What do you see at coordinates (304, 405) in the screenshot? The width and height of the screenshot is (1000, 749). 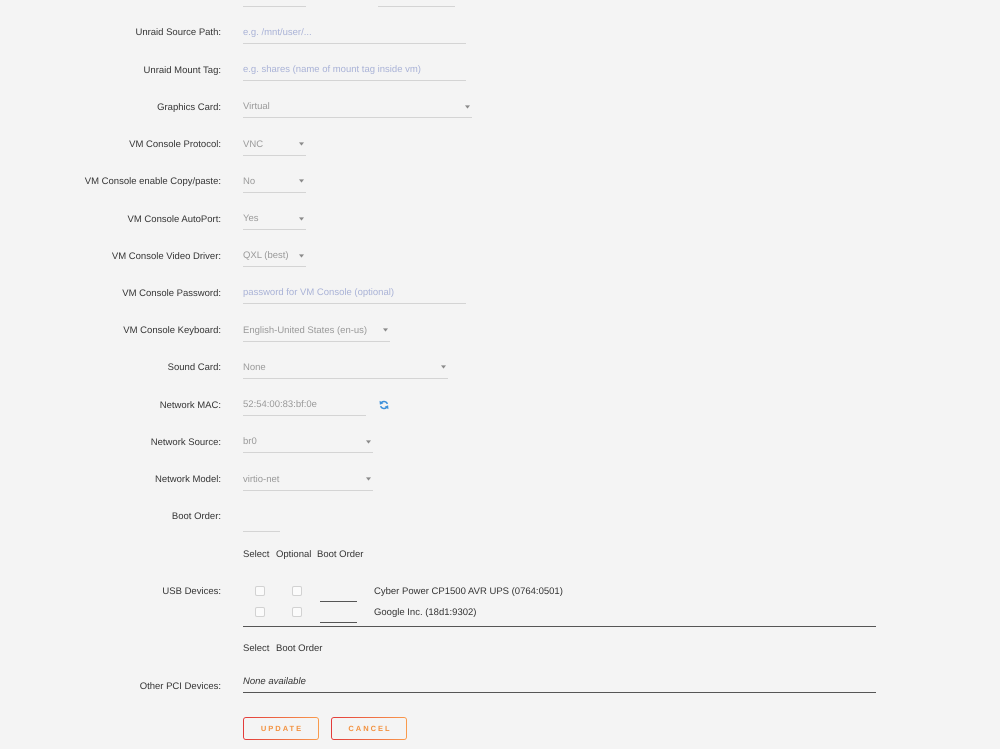 I see `input-field: 52:54:00:83:bf:0e` at bounding box center [304, 405].